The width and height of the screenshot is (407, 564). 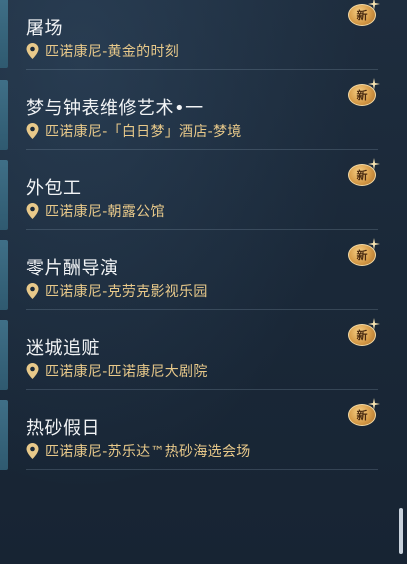 I want to click on event-title: 迷城追赃, so click(x=63, y=348).